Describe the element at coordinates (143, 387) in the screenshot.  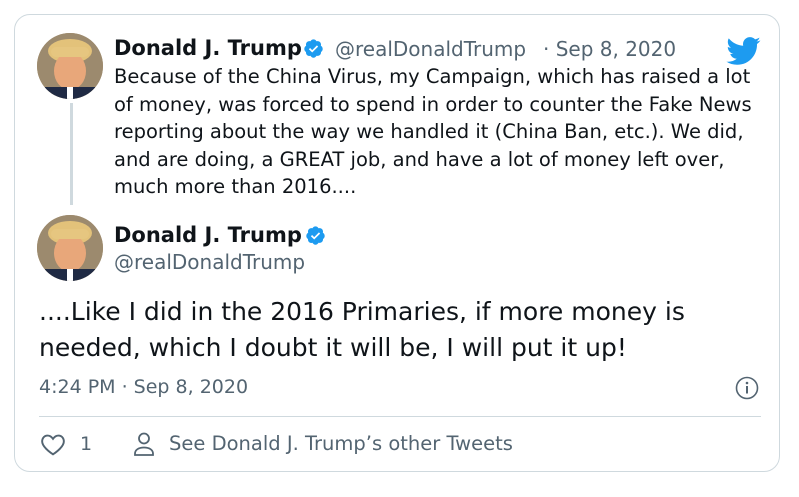
I see `tweet-timestamp: 4:24 PM · Sep 8, 2020` at that location.